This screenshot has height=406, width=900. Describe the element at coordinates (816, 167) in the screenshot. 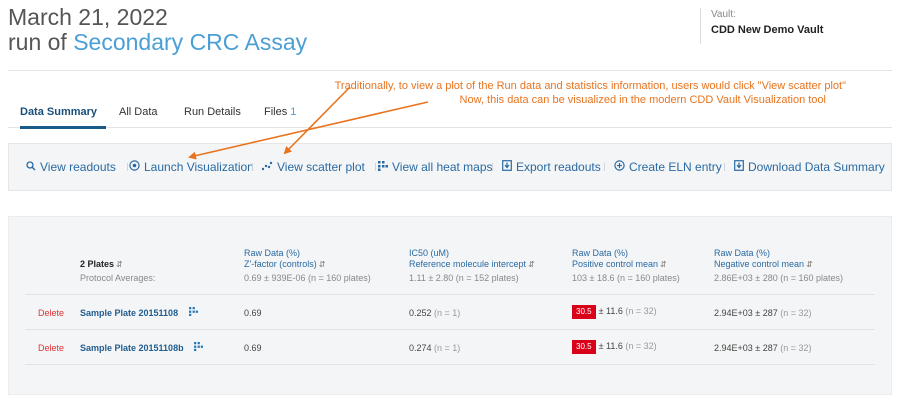

I see `toolbar-label: Download Data Summary` at that location.